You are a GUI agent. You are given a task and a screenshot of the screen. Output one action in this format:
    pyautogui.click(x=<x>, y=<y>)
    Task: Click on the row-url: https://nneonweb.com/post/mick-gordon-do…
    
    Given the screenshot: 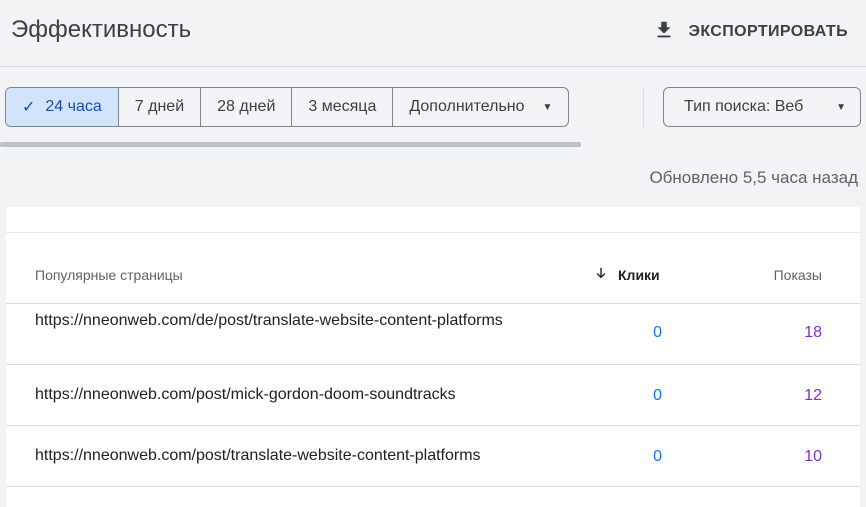 What is the action you would take?
    pyautogui.click(x=245, y=394)
    